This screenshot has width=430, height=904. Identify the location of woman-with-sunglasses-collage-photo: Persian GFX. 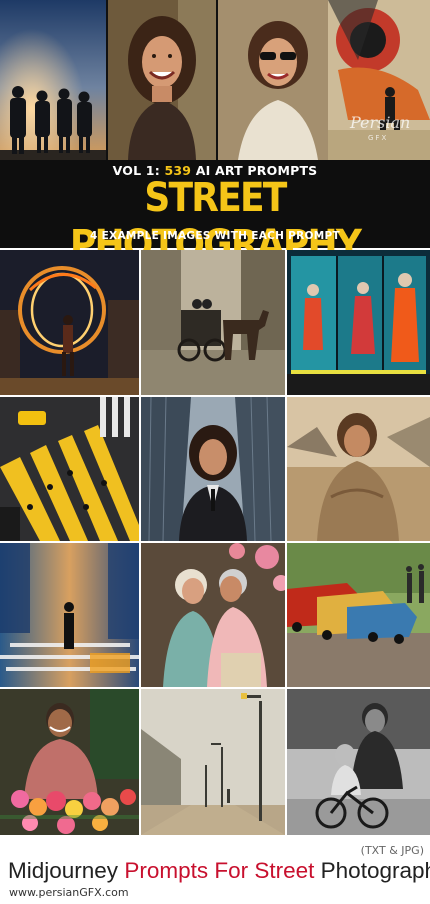
(324, 80).